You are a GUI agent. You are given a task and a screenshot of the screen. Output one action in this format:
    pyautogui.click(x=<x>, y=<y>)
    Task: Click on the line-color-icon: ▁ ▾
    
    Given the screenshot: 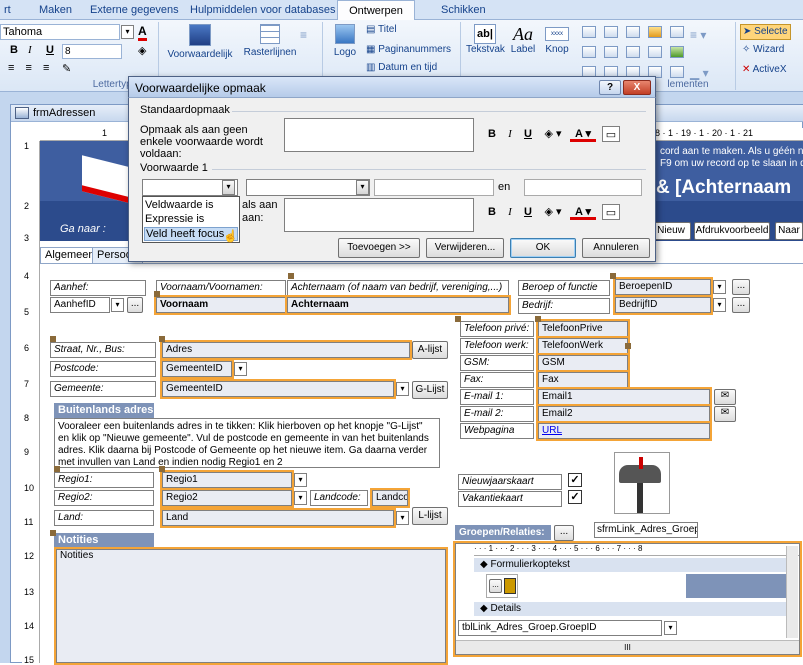 What is the action you would take?
    pyautogui.click(x=699, y=73)
    